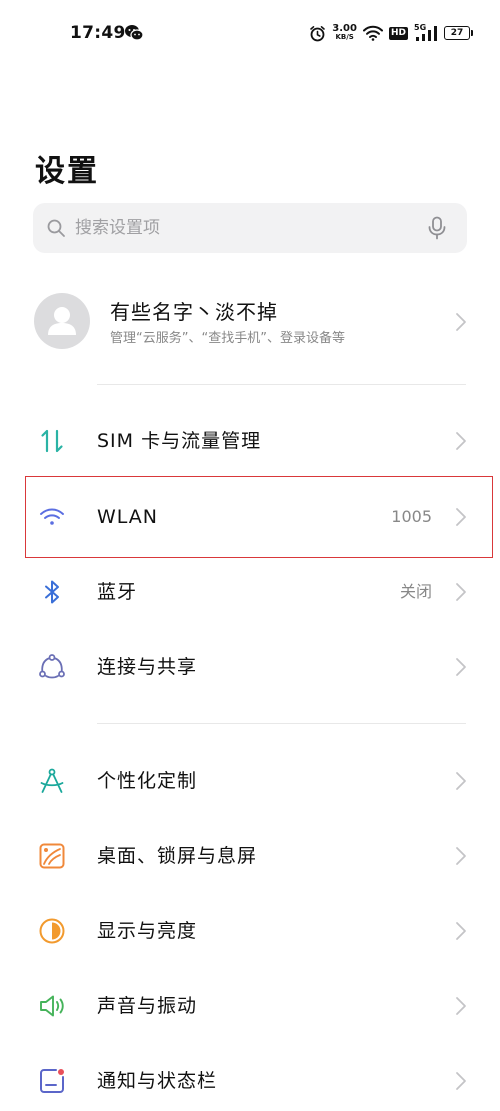  I want to click on signal-icon, so click(426, 33).